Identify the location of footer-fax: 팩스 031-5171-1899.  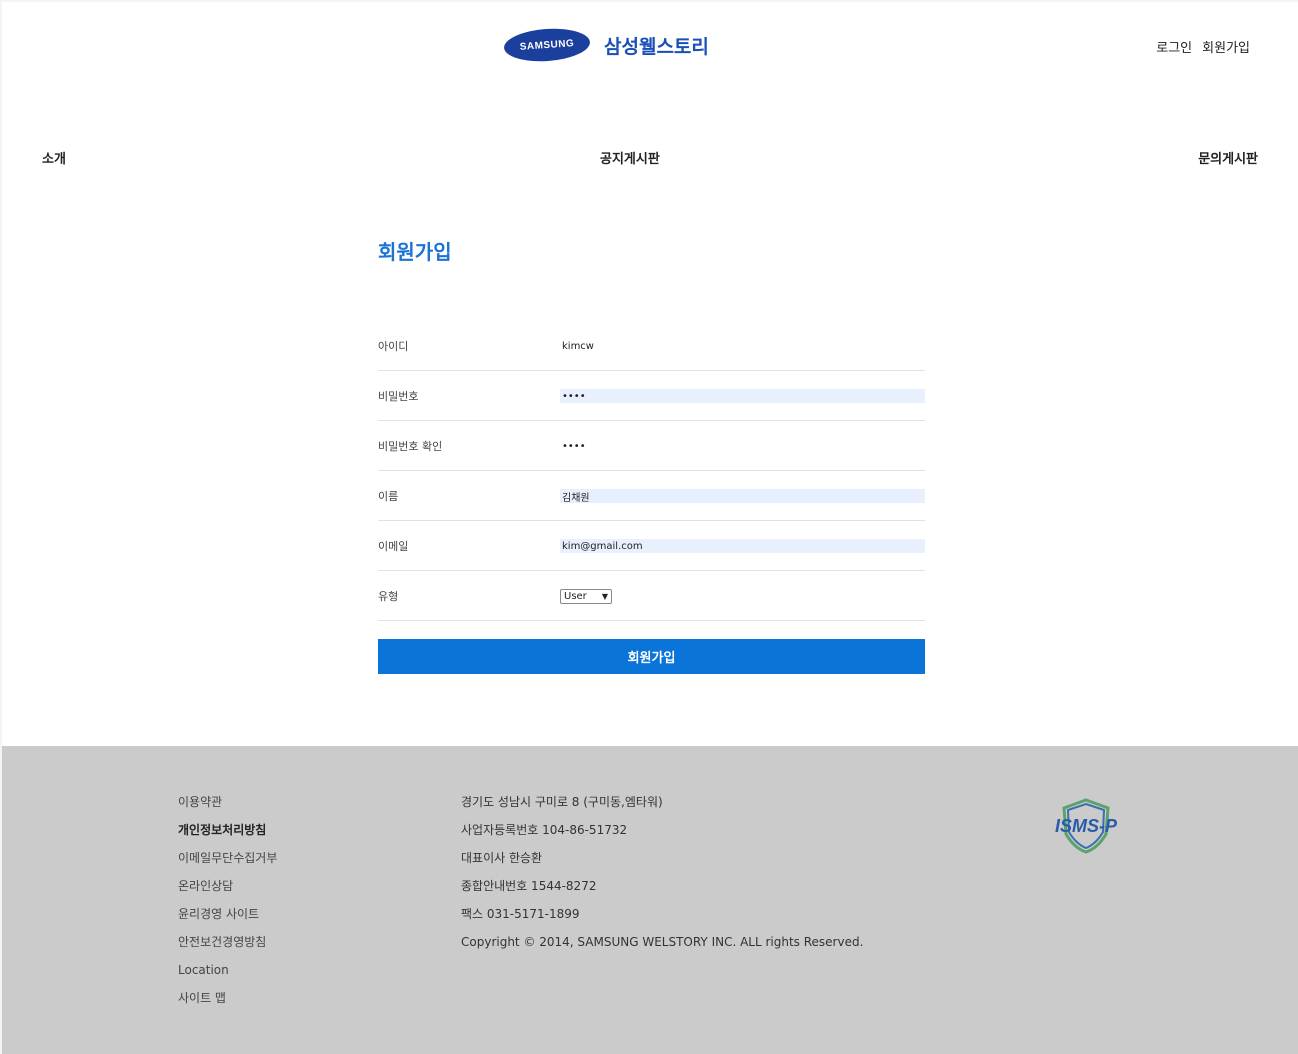
(520, 914).